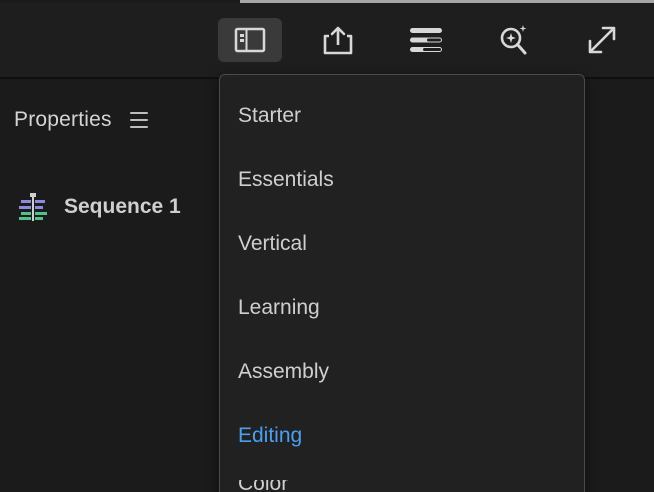  I want to click on fullscreen-button, so click(602, 40).